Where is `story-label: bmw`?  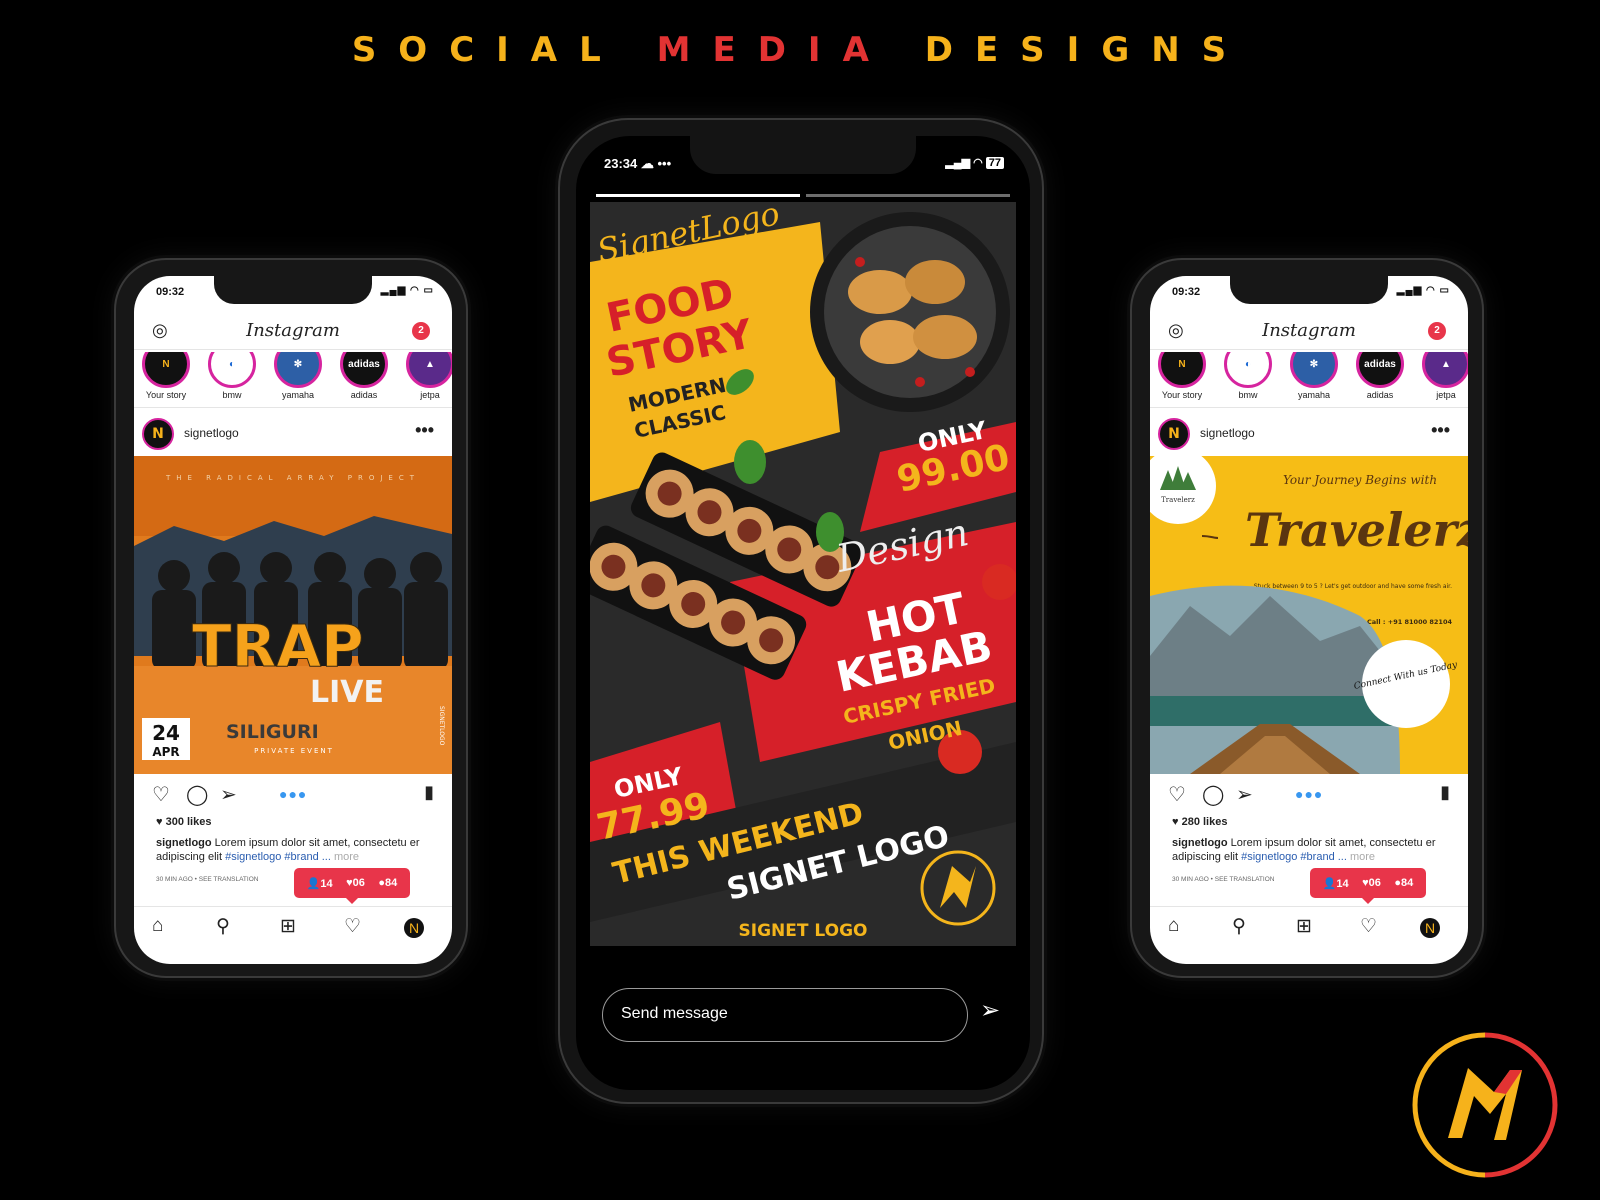
story-label: bmw is located at coordinates (1248, 395).